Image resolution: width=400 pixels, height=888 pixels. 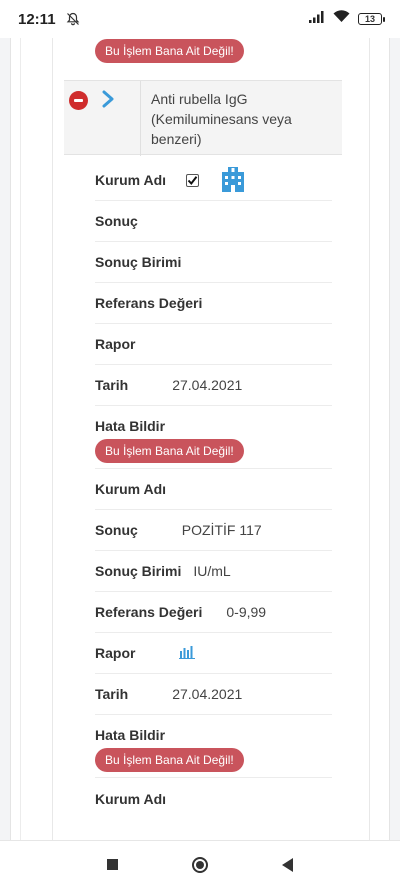 What do you see at coordinates (287, 864) in the screenshot?
I see `back-icon` at bounding box center [287, 864].